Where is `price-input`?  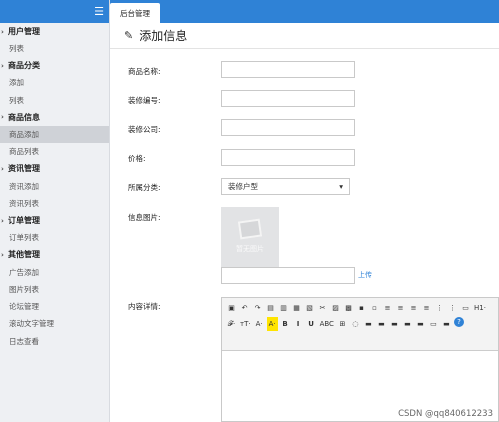
price-input is located at coordinates (288, 157).